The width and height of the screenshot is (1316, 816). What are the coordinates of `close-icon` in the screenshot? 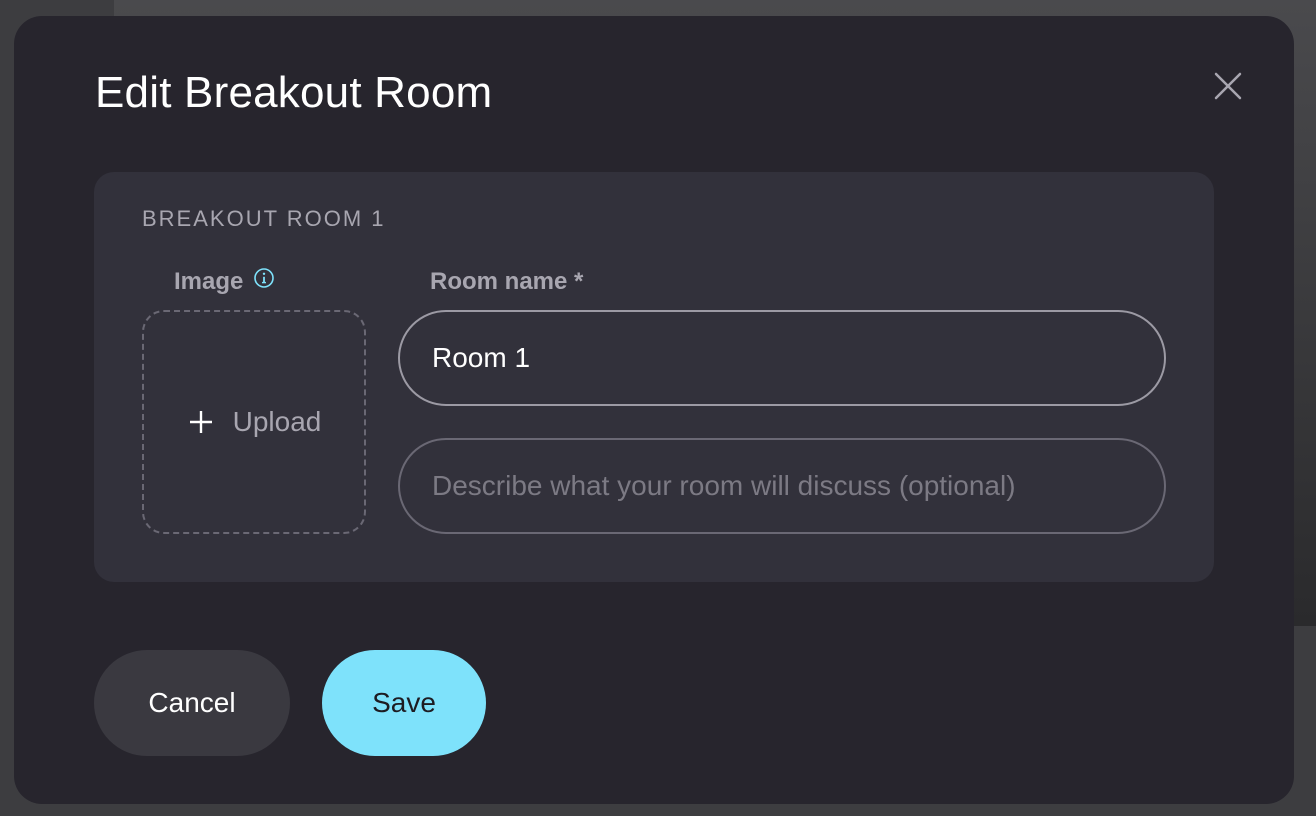 It's located at (1228, 86).